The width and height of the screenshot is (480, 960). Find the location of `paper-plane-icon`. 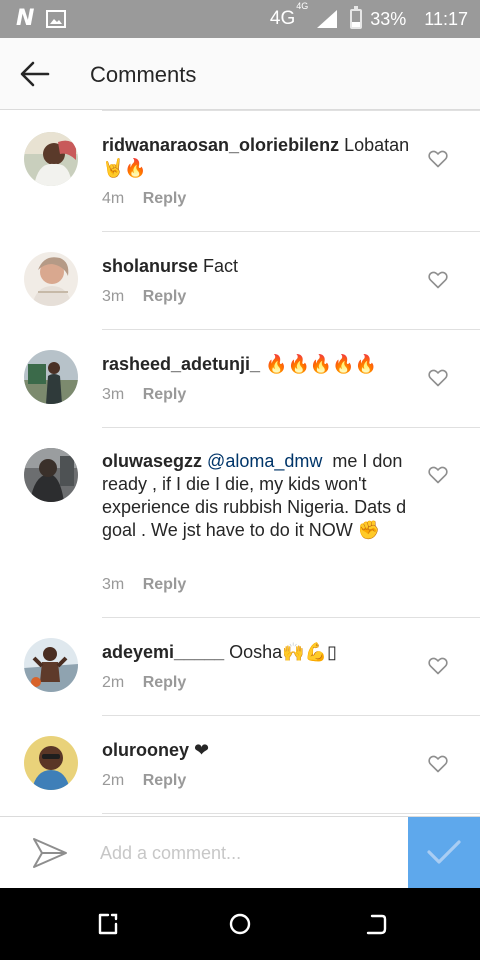

paper-plane-icon is located at coordinates (50, 853).